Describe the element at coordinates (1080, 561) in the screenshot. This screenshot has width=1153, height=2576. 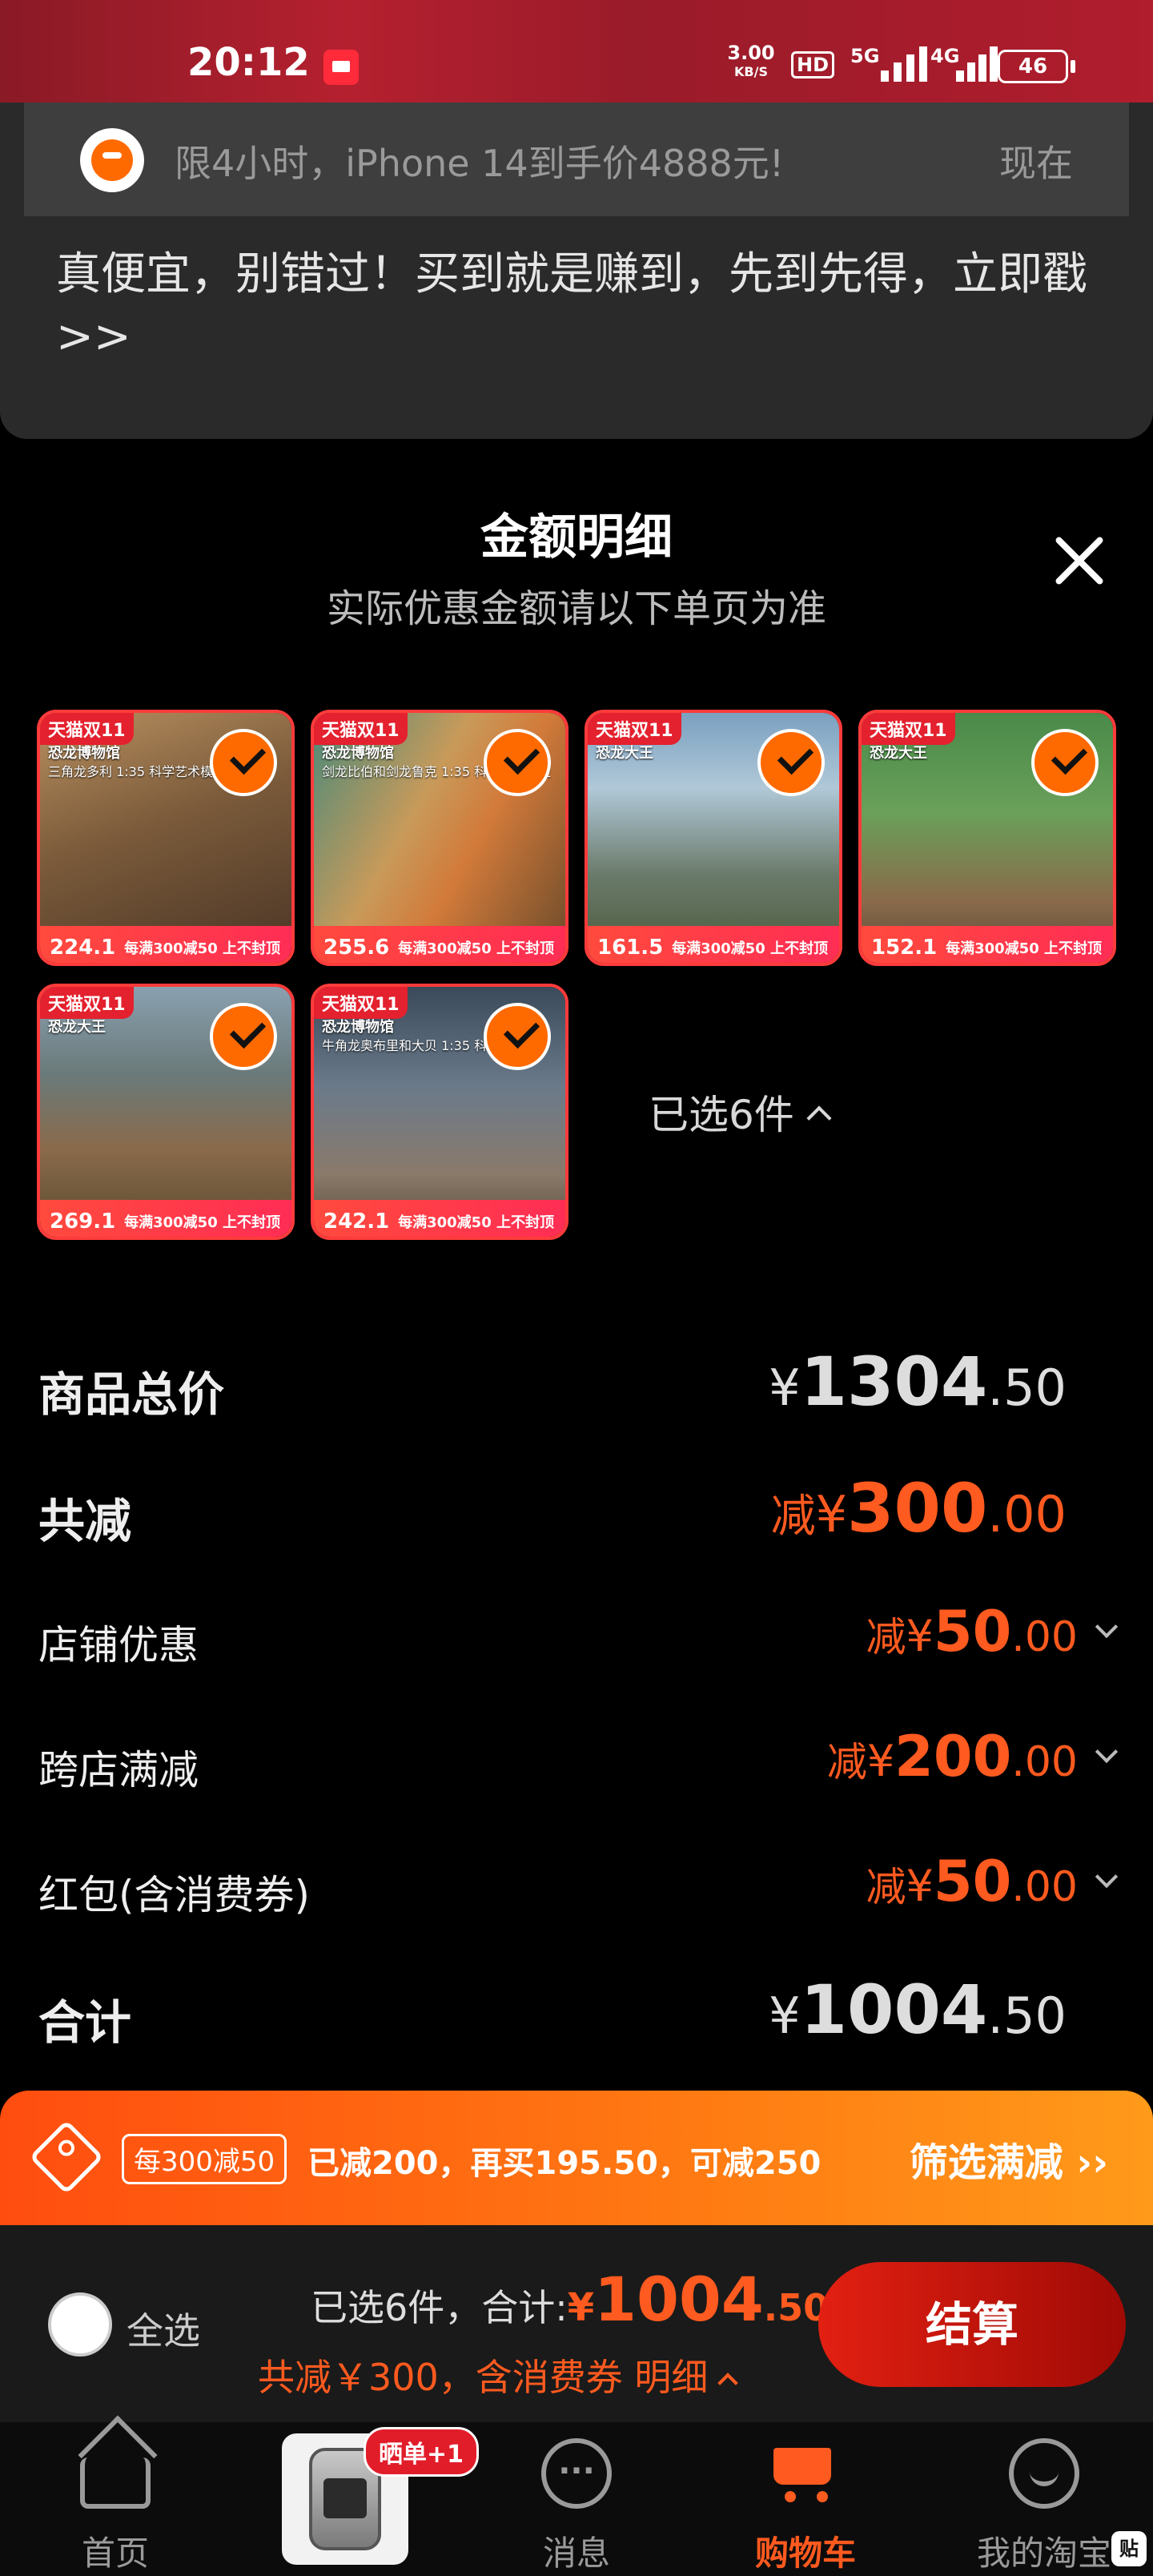
I see `close-icon` at that location.